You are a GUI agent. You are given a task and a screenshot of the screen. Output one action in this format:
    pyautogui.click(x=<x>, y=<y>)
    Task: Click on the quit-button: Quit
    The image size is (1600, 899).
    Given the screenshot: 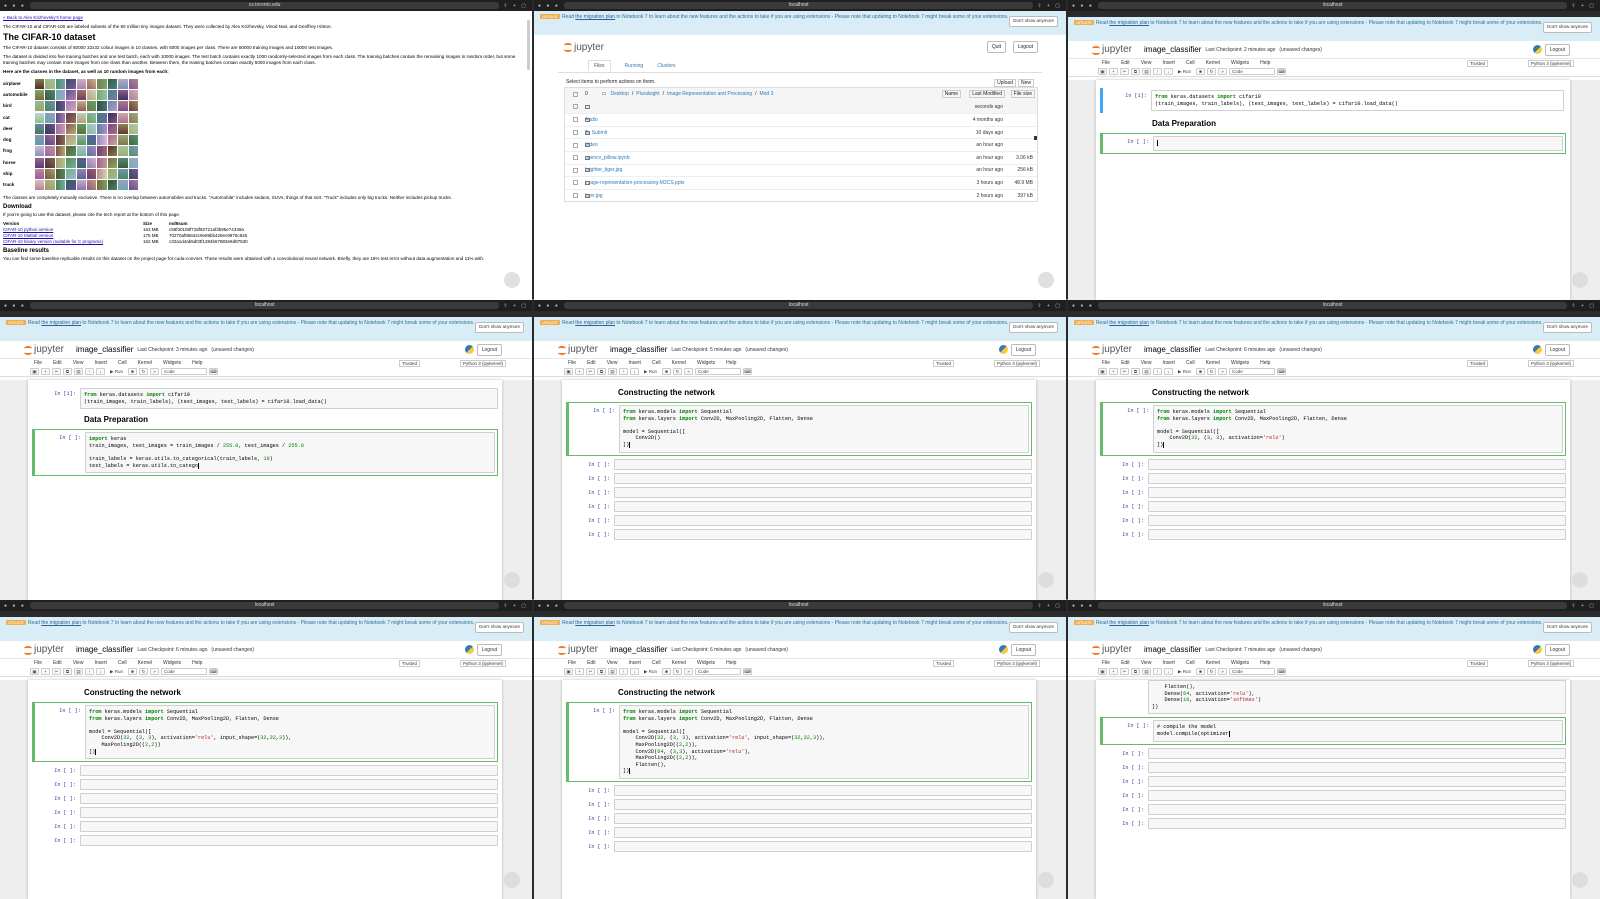 What is the action you would take?
    pyautogui.click(x=996, y=47)
    